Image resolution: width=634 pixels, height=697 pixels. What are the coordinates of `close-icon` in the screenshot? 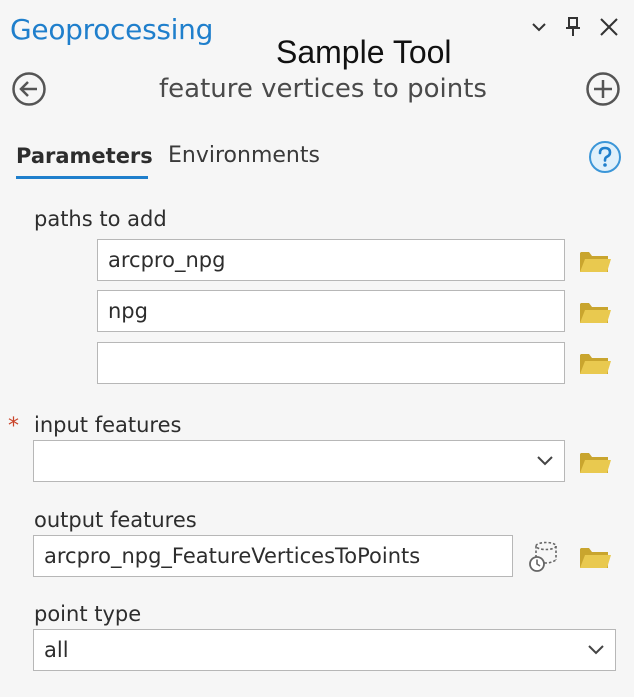 It's located at (609, 27).